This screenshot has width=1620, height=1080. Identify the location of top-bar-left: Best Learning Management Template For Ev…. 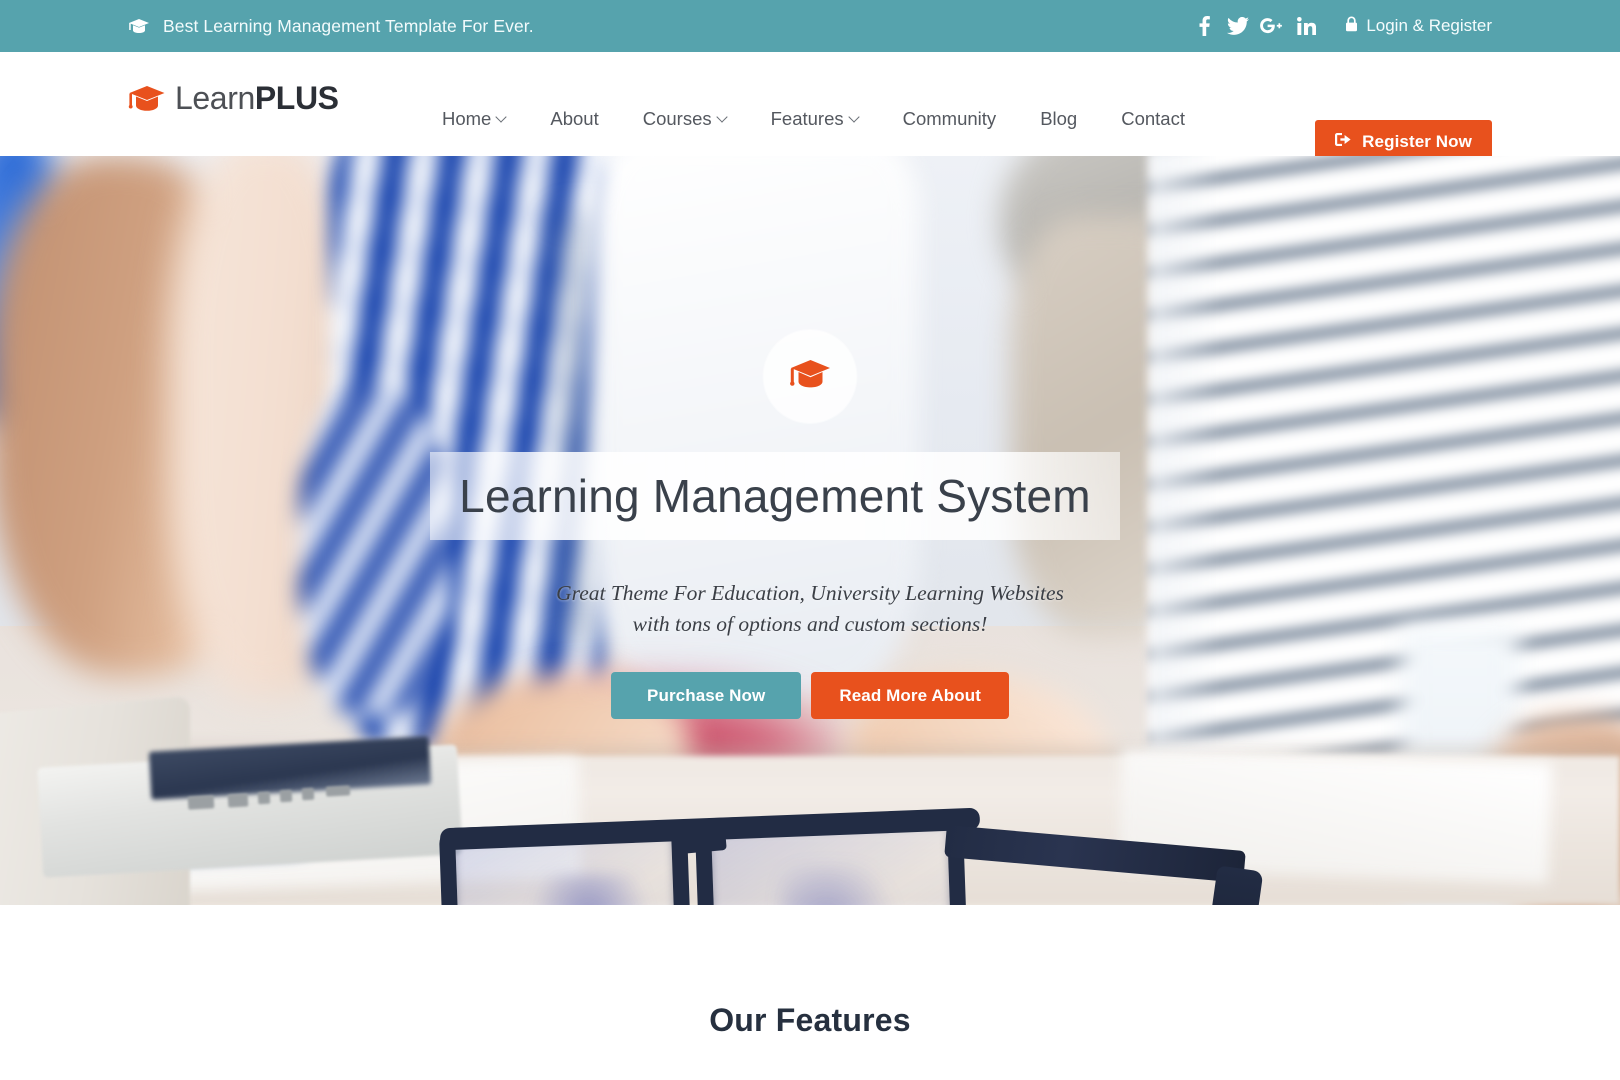
(331, 26).